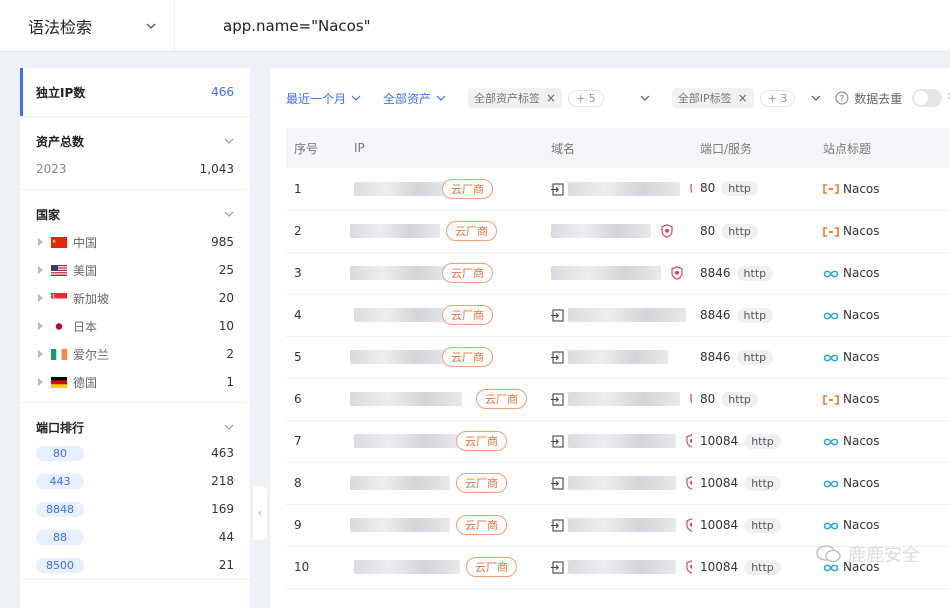 The width and height of the screenshot is (950, 608). Describe the element at coordinates (927, 98) in the screenshot. I see `dedup-toggle` at that location.